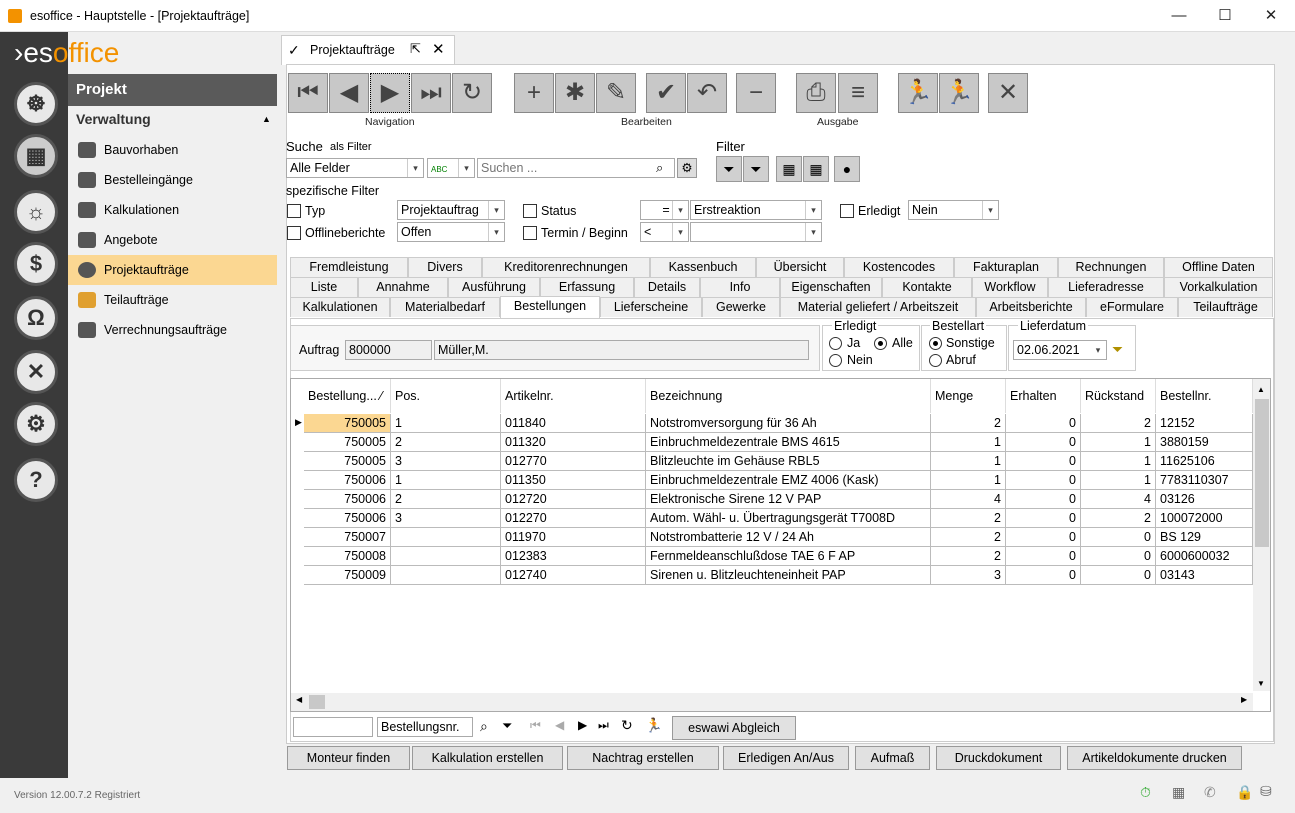 The width and height of the screenshot is (1295, 813). What do you see at coordinates (1117, 349) in the screenshot?
I see `clear-filter-icon: ⏷` at bounding box center [1117, 349].